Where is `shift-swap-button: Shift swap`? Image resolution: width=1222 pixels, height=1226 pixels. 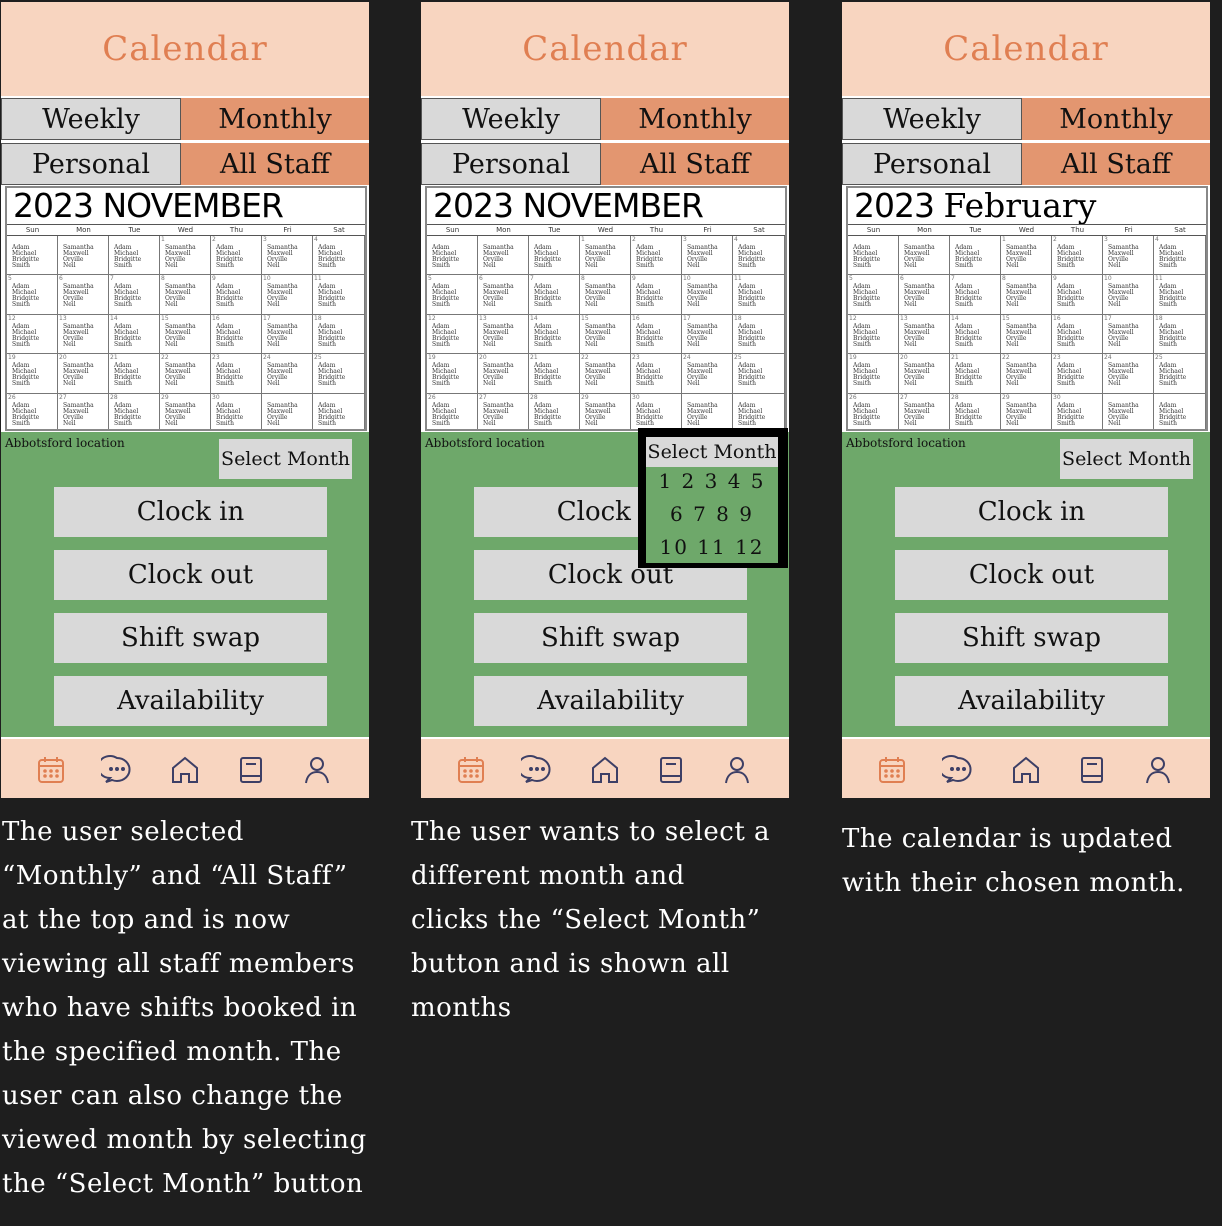 shift-swap-button: Shift swap is located at coordinates (610, 638).